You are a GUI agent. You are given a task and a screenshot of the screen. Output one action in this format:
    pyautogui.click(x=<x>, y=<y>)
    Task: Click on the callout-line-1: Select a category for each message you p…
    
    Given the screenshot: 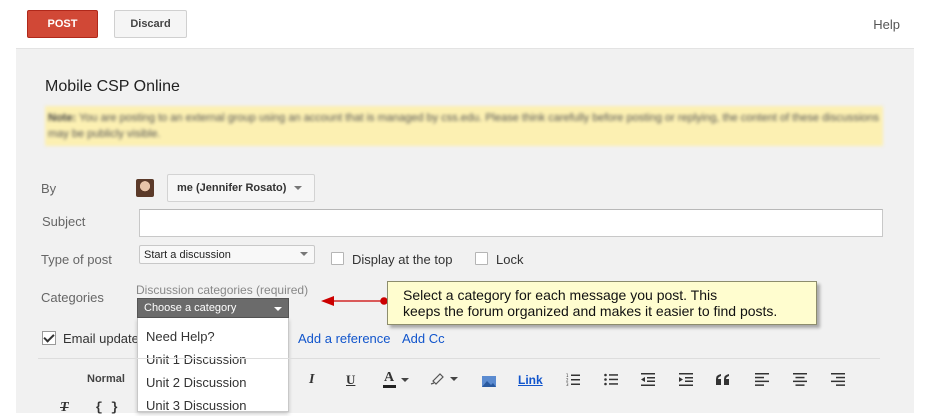 What is the action you would take?
    pyautogui.click(x=560, y=295)
    